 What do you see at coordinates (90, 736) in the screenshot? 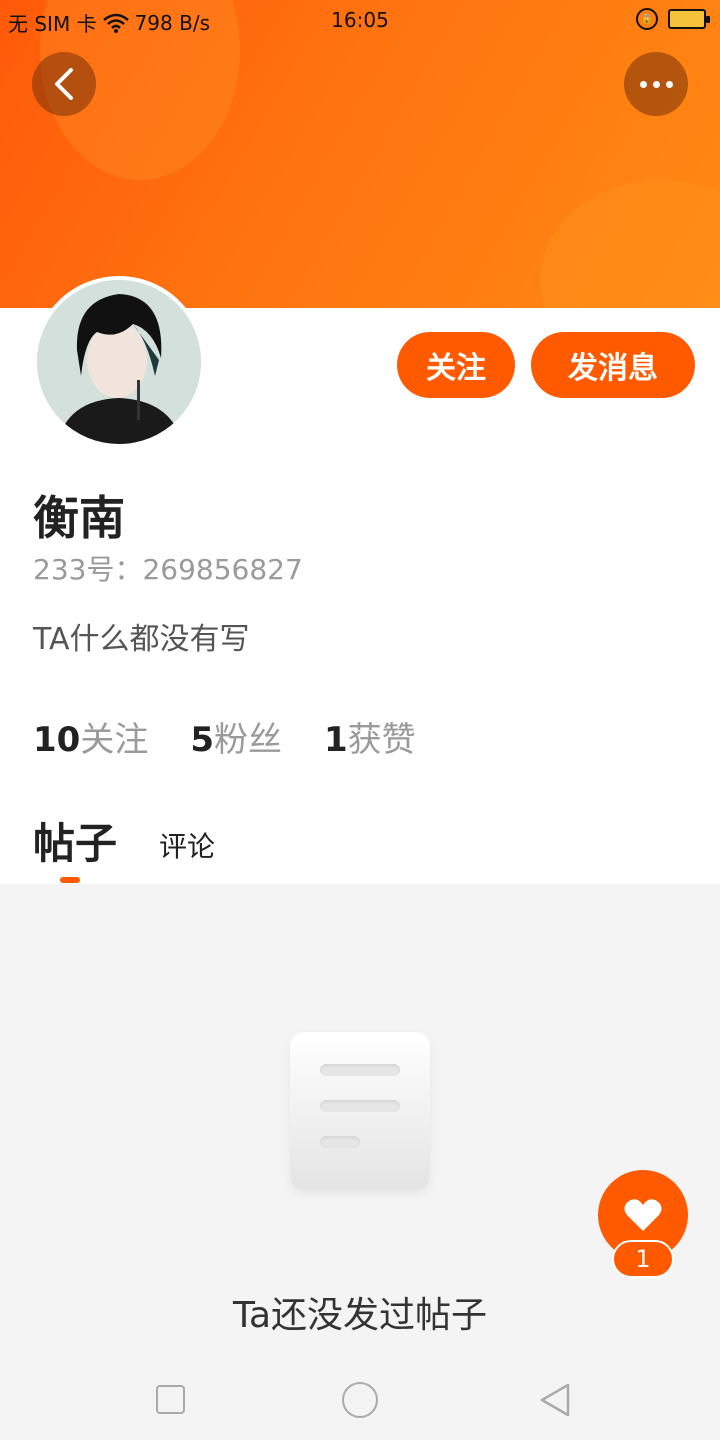
I see `stat-following: 10关注` at bounding box center [90, 736].